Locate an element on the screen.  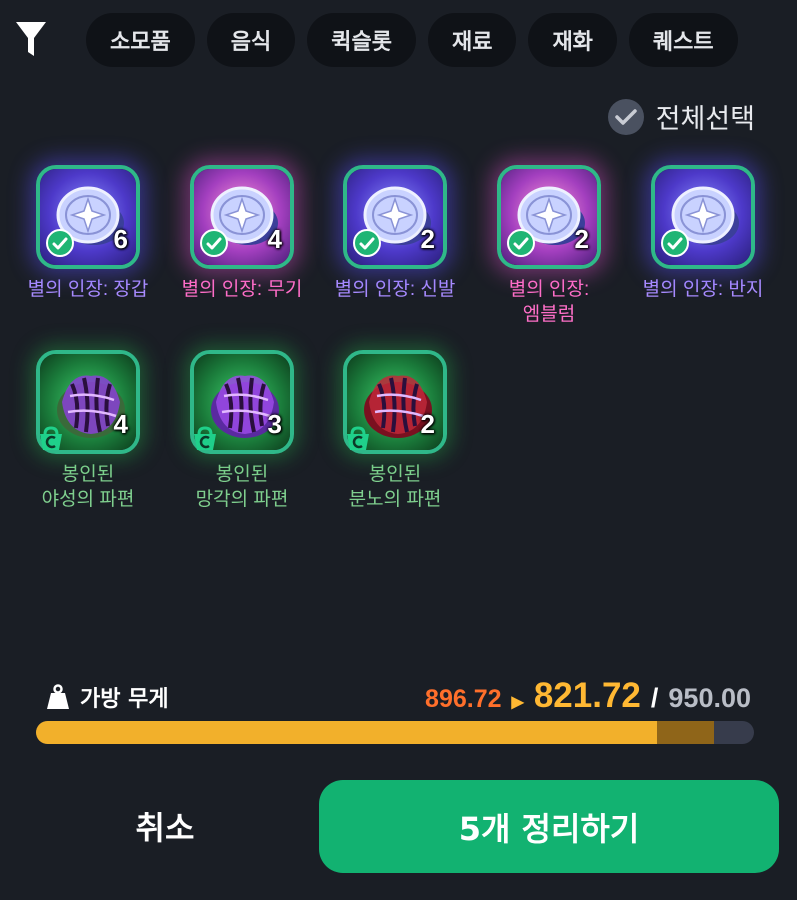
weight-bar-removed-fill is located at coordinates (685, 732).